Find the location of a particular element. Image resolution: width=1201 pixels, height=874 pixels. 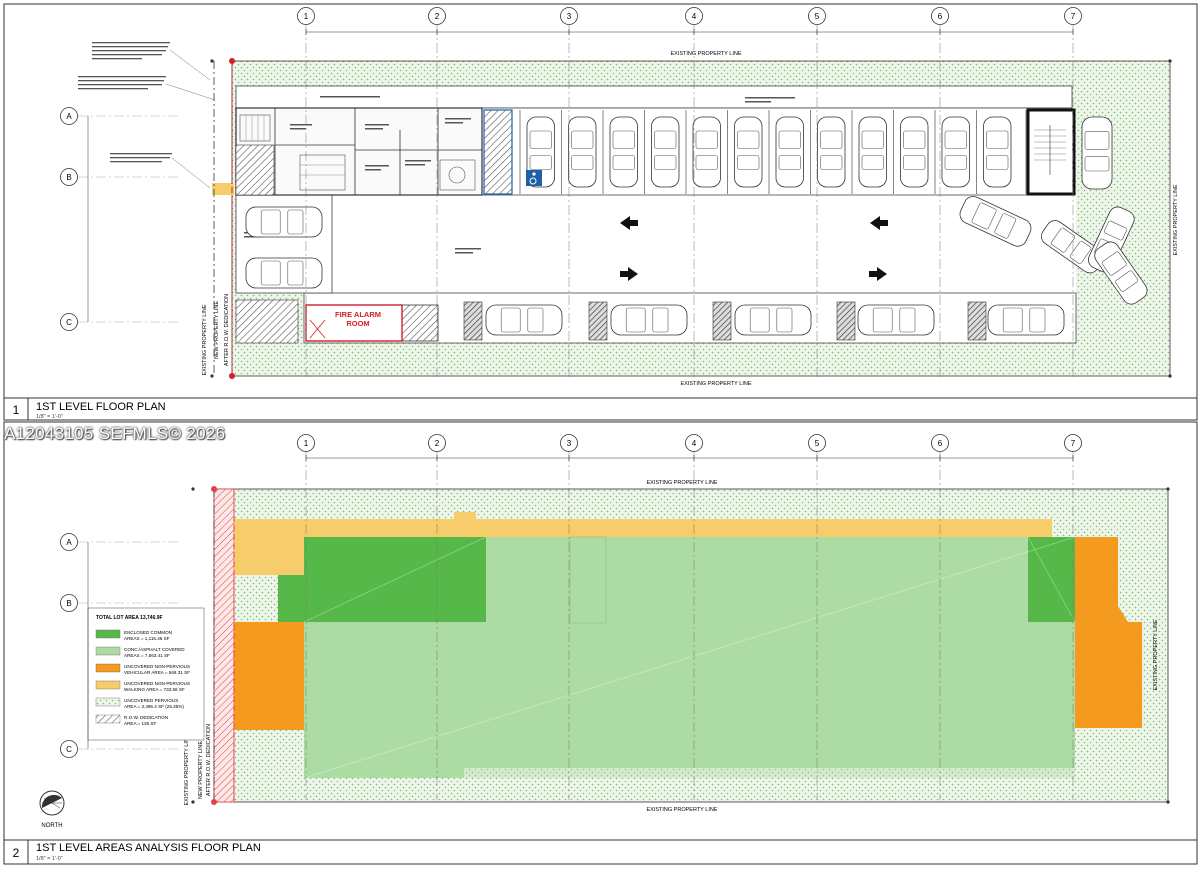

plan2-title: 1ST LEVEL AREAS ANALYSIS FLOOR PLAN is located at coordinates (148, 848).